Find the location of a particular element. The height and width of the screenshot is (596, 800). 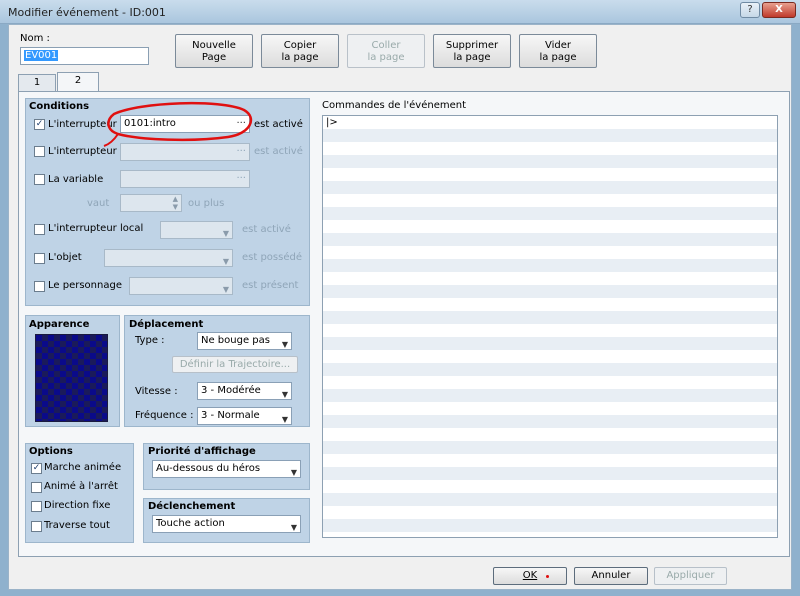

window-title: Modifier événement - ID:001 is located at coordinates (87, 12).